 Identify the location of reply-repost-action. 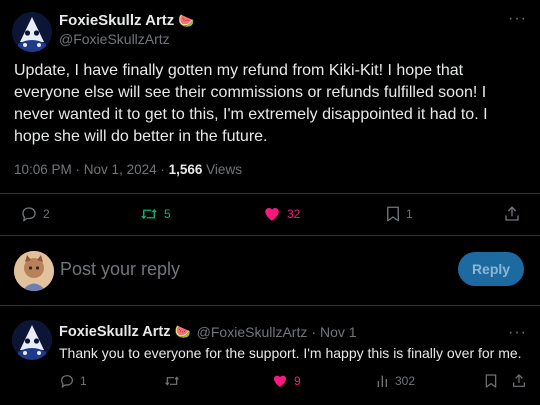
(172, 381).